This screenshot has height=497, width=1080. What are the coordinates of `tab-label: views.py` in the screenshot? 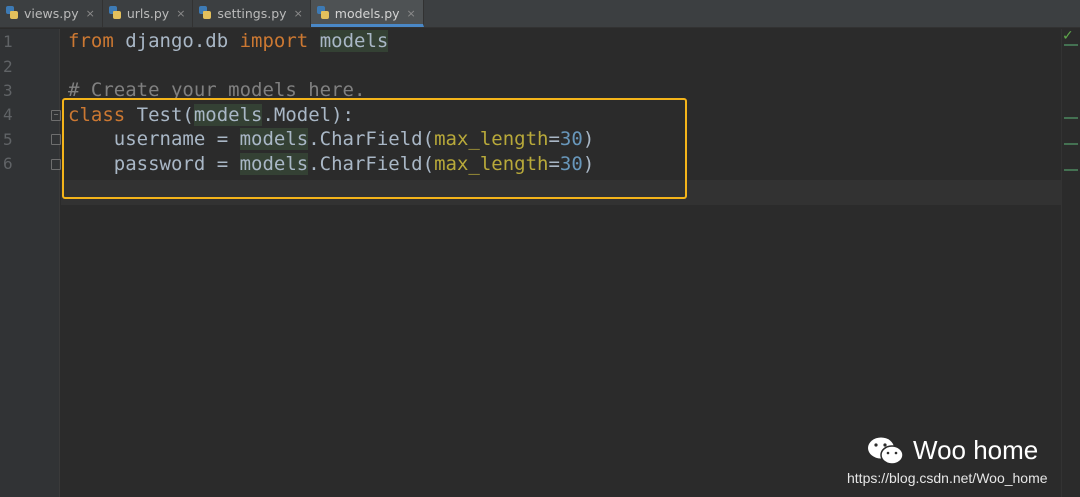 It's located at (51, 13).